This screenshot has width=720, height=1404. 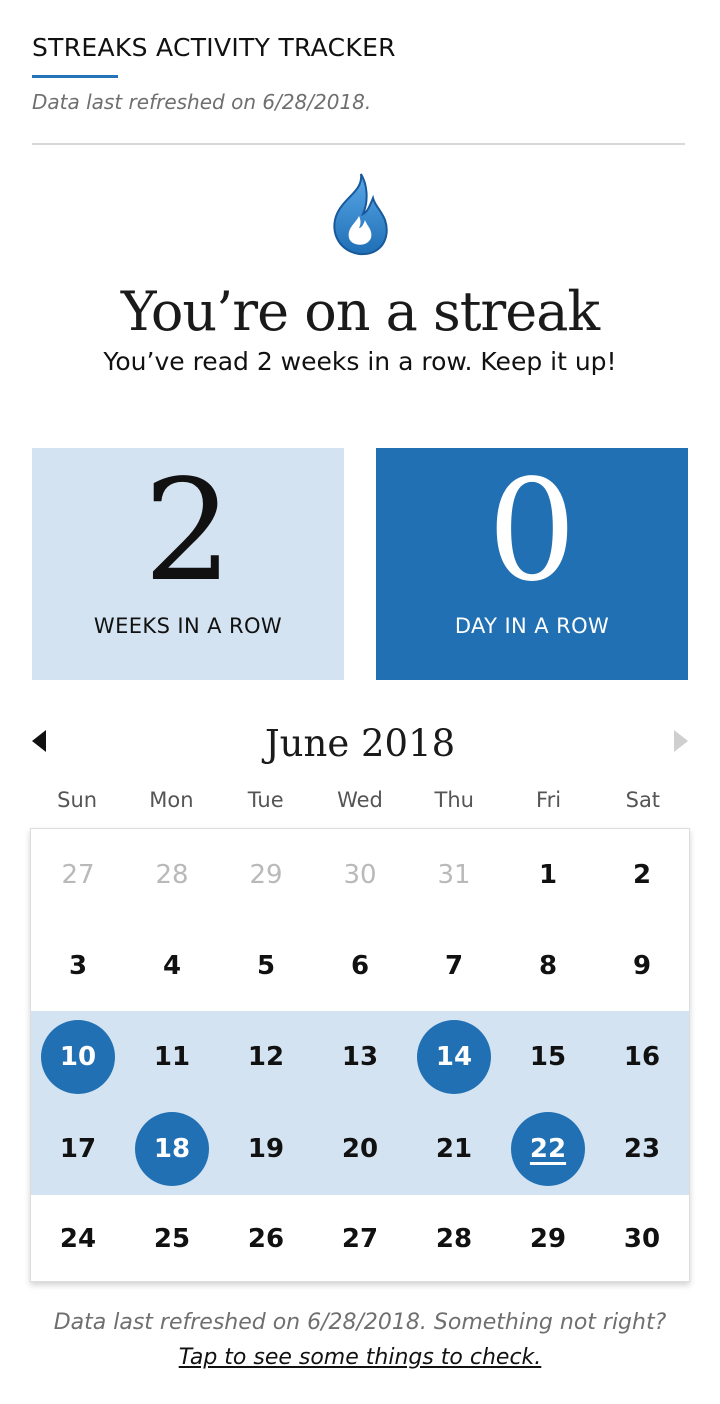 What do you see at coordinates (454, 800) in the screenshot?
I see `weekday-label: Thu` at bounding box center [454, 800].